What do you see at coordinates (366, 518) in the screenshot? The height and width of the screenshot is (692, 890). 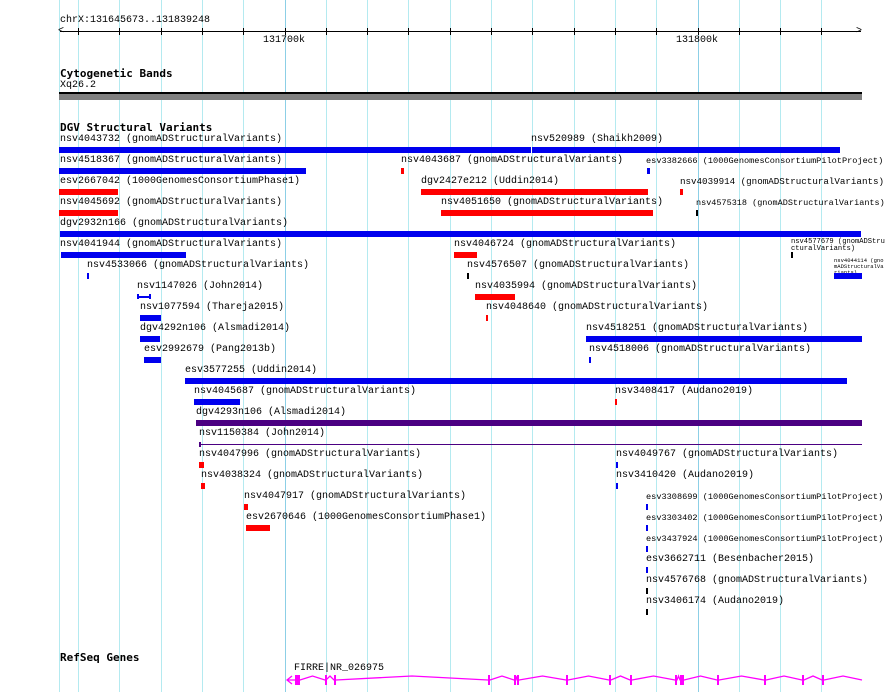 I see `feature-label: esv2670646 (1000GenomesConsortiumPhase1)` at bounding box center [366, 518].